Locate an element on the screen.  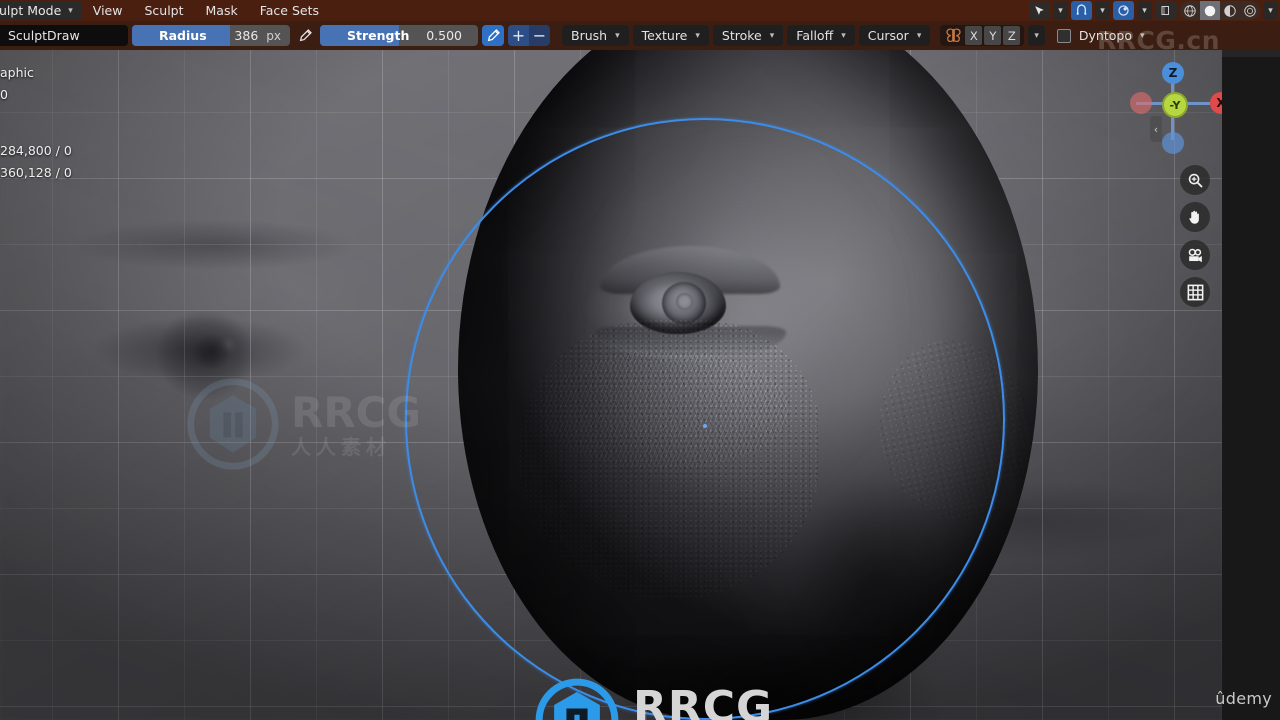
sculpt-tool-header: SculptDraw Radius 386 px Strength 0.500 is located at coordinates (640, 35).